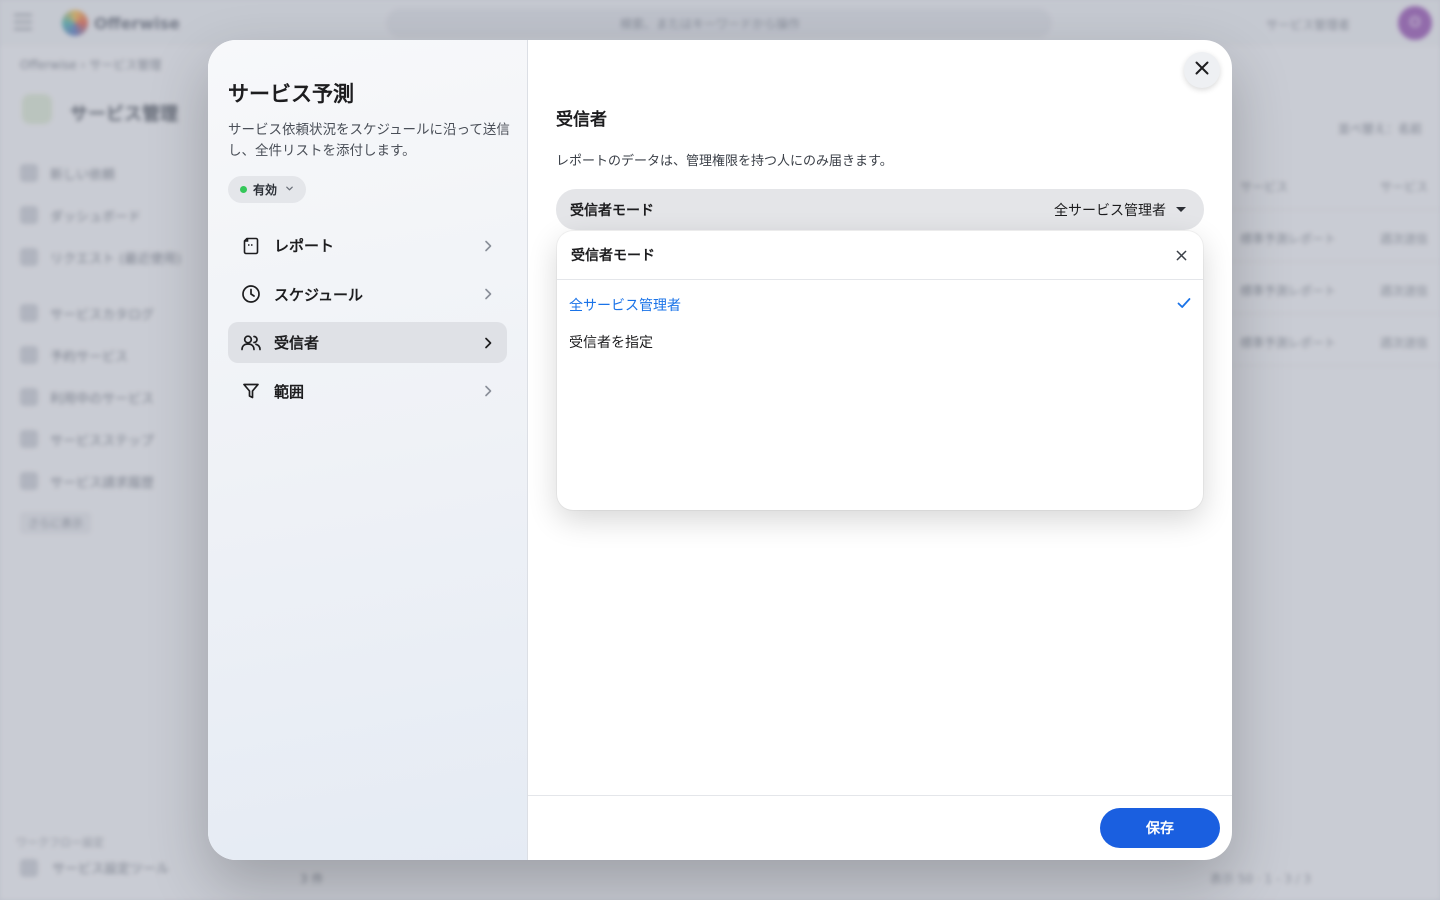 This screenshot has height=900, width=1440. Describe the element at coordinates (613, 256) in the screenshot. I see `dropdown-title: 受信者モード` at that location.